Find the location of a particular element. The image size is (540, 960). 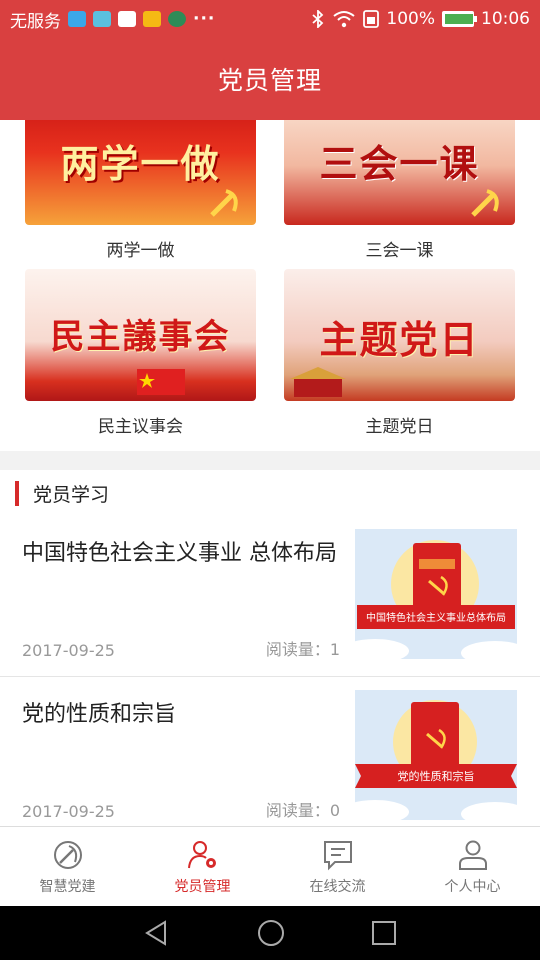

tile-label: 三会一课 is located at coordinates (399, 251).